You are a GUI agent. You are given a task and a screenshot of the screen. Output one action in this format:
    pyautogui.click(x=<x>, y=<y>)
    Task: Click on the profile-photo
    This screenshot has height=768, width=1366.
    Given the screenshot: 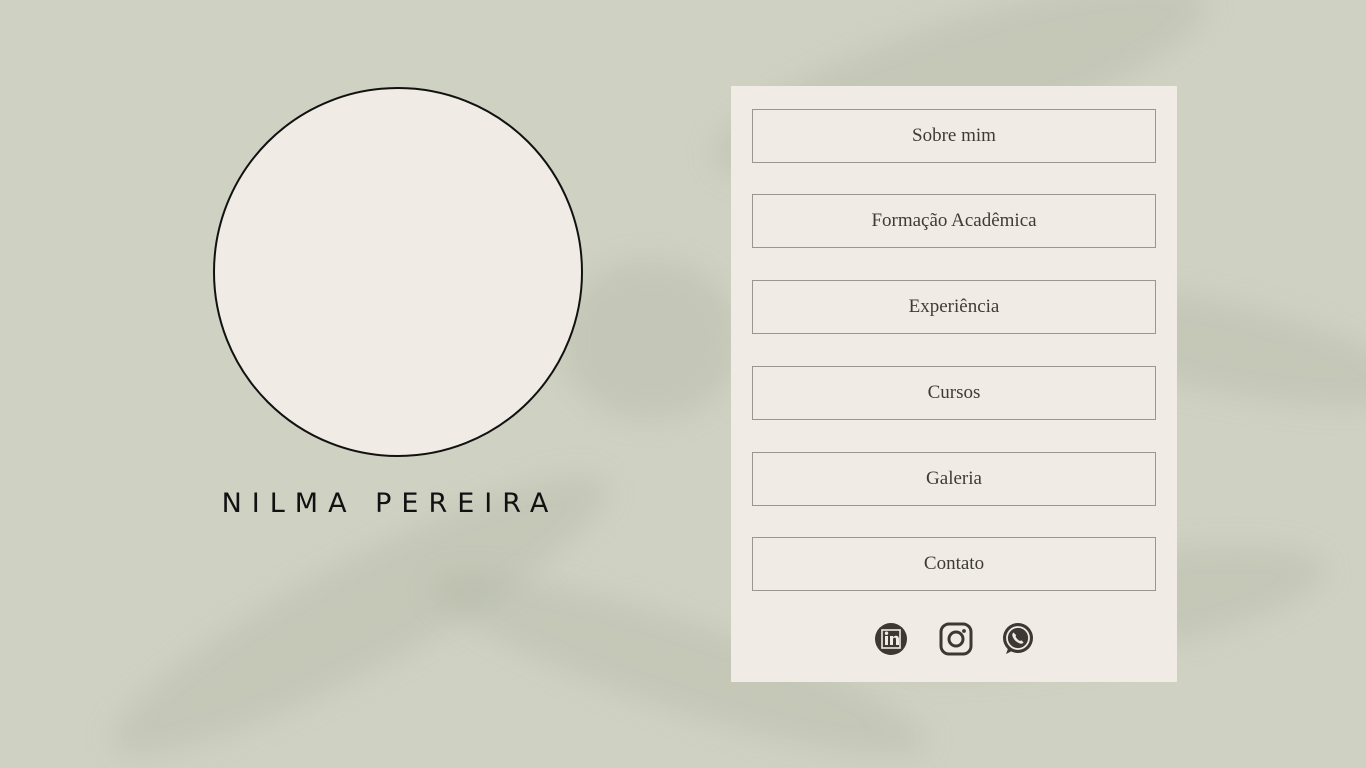 What is the action you would take?
    pyautogui.click(x=398, y=272)
    